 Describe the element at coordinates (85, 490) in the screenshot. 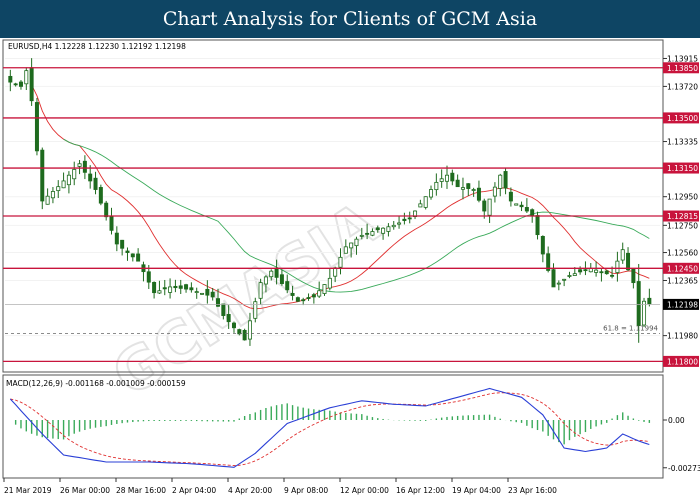

I see `time-tick-label: 26 Mar 00:00` at that location.